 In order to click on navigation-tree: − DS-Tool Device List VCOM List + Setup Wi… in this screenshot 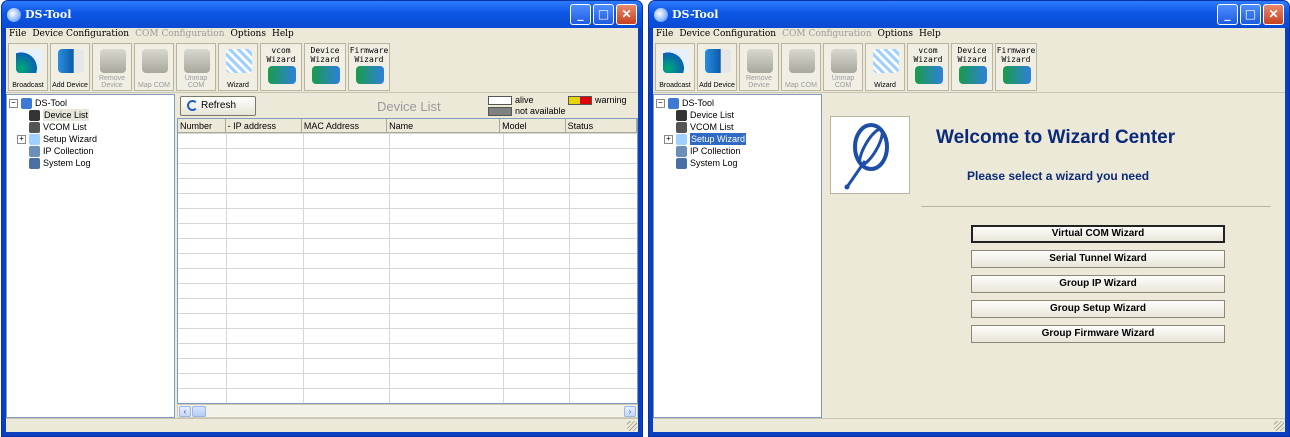, I will do `click(737, 256)`.